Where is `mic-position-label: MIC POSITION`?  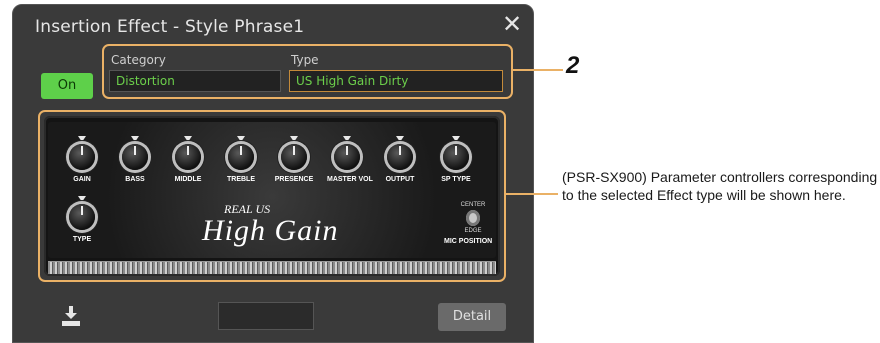
mic-position-label: MIC POSITION is located at coordinates (468, 241).